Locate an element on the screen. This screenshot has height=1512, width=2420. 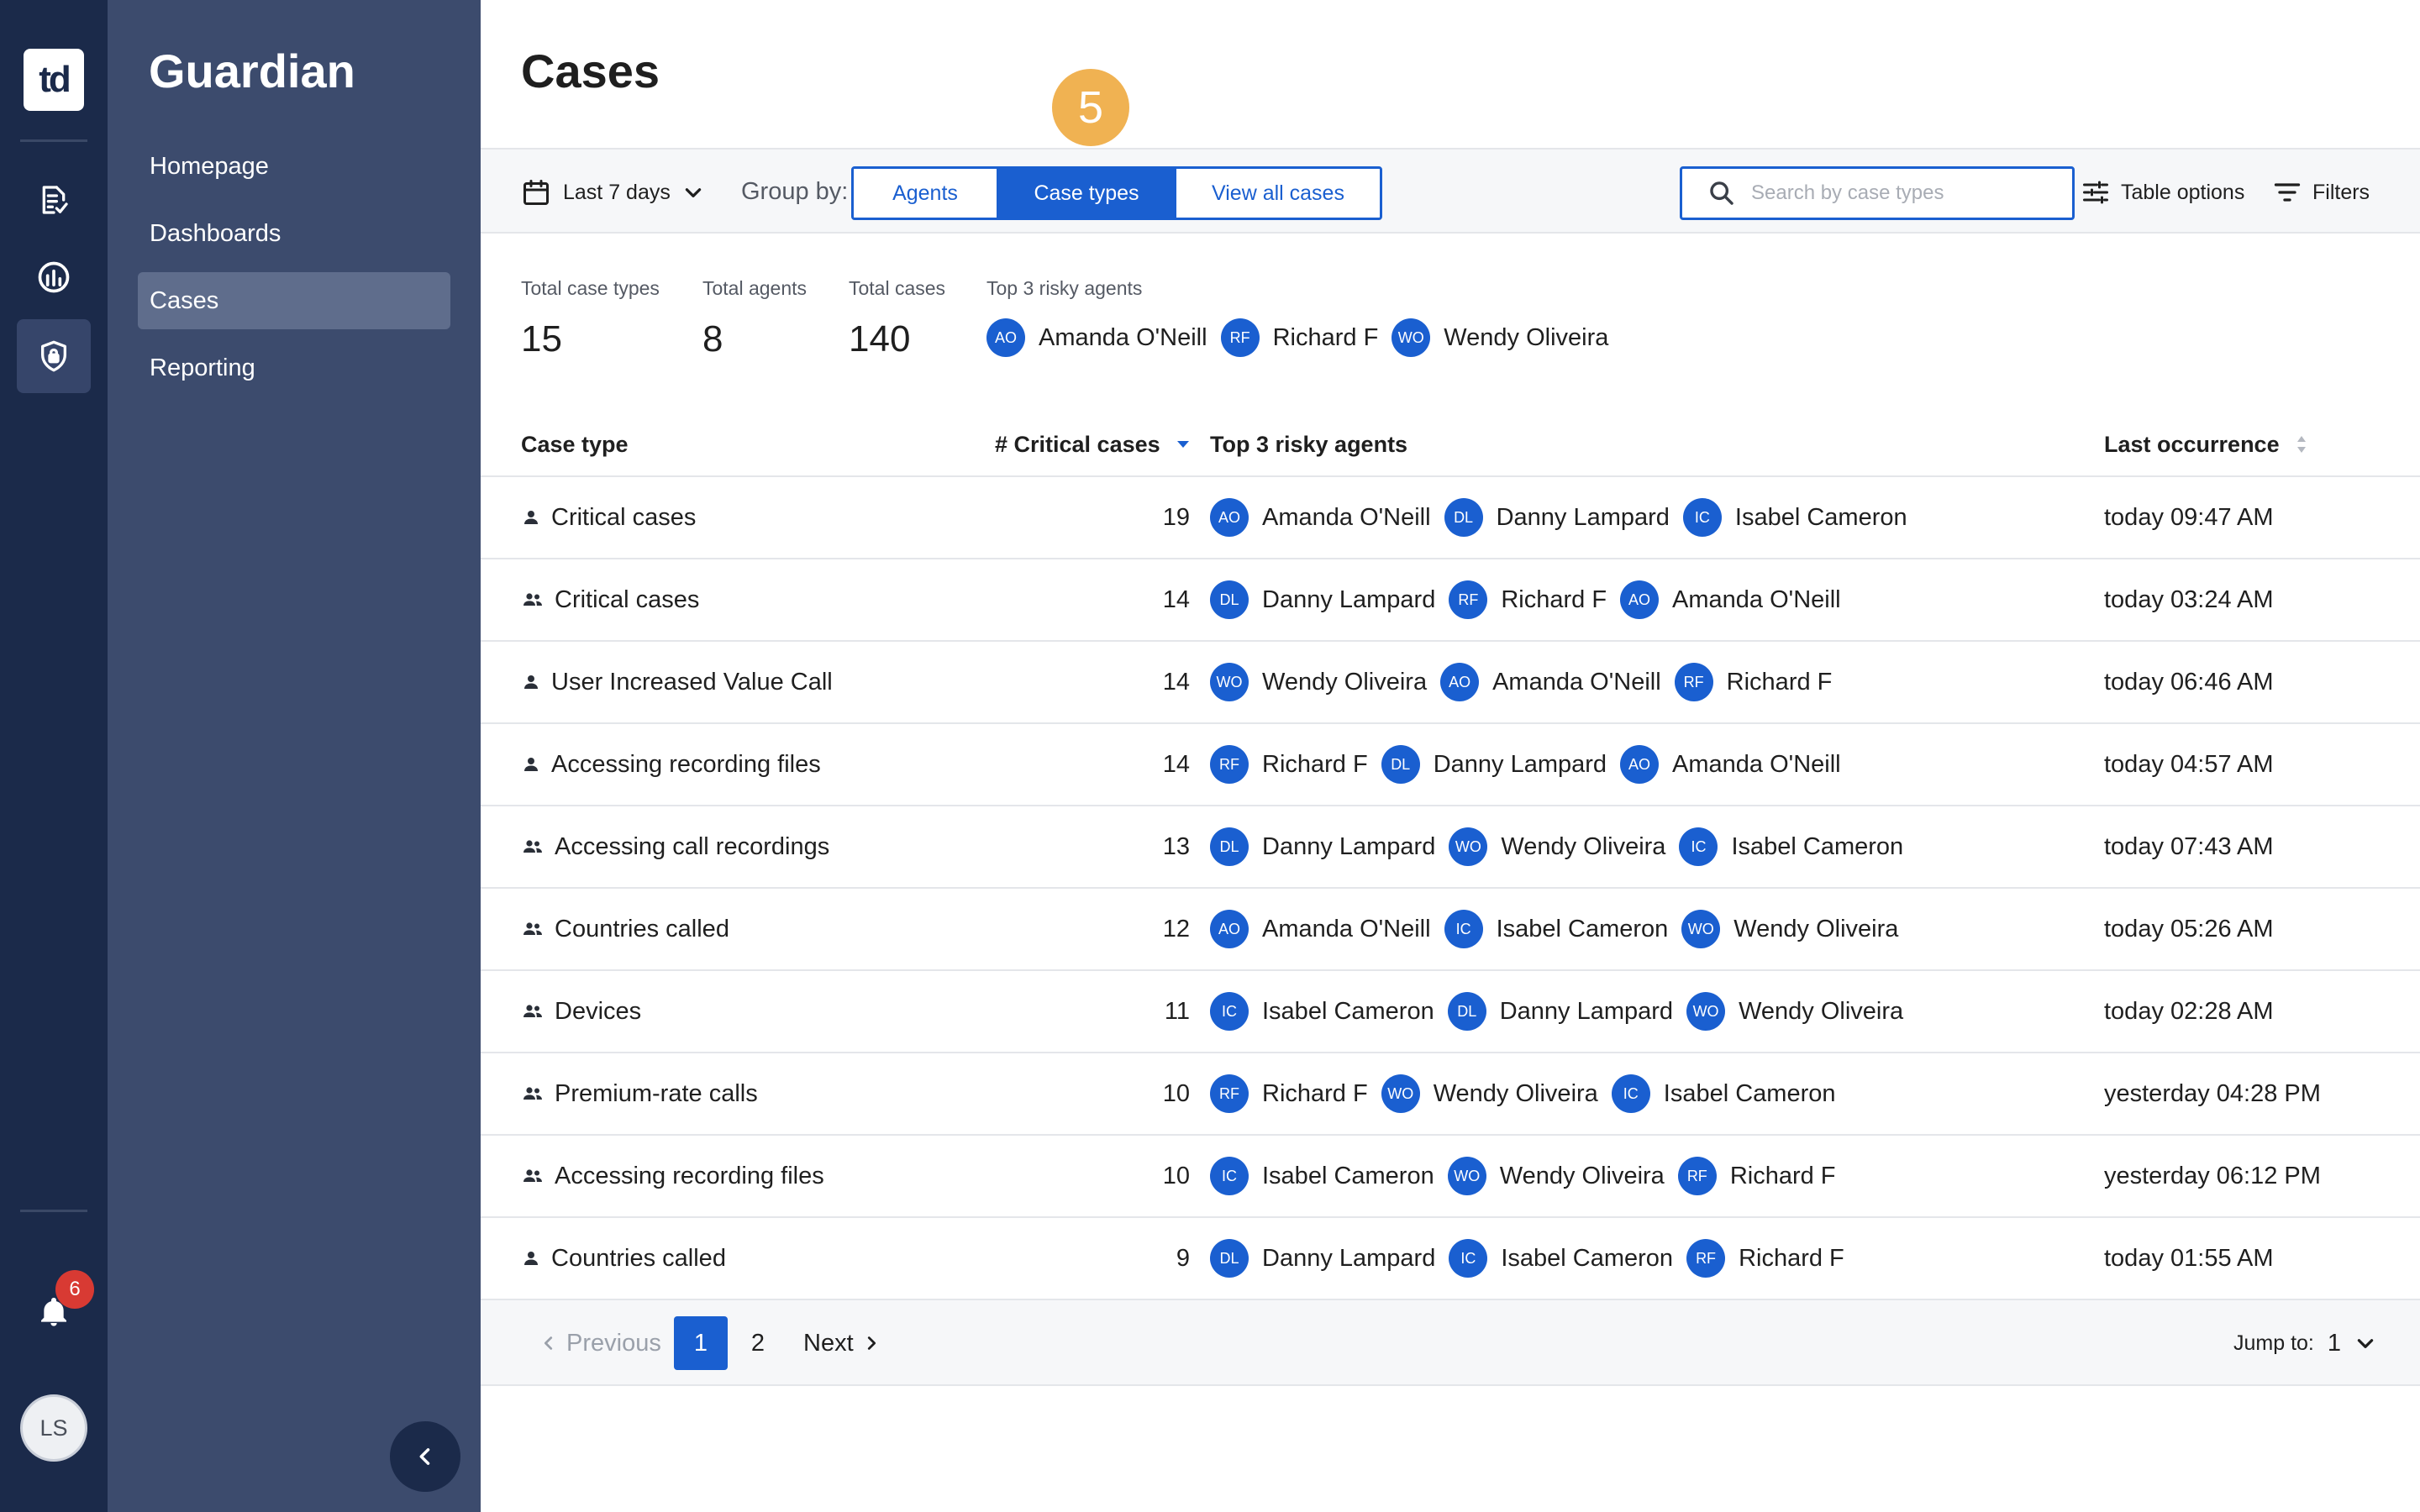
nav-item-cases: Cases is located at coordinates (294, 300).